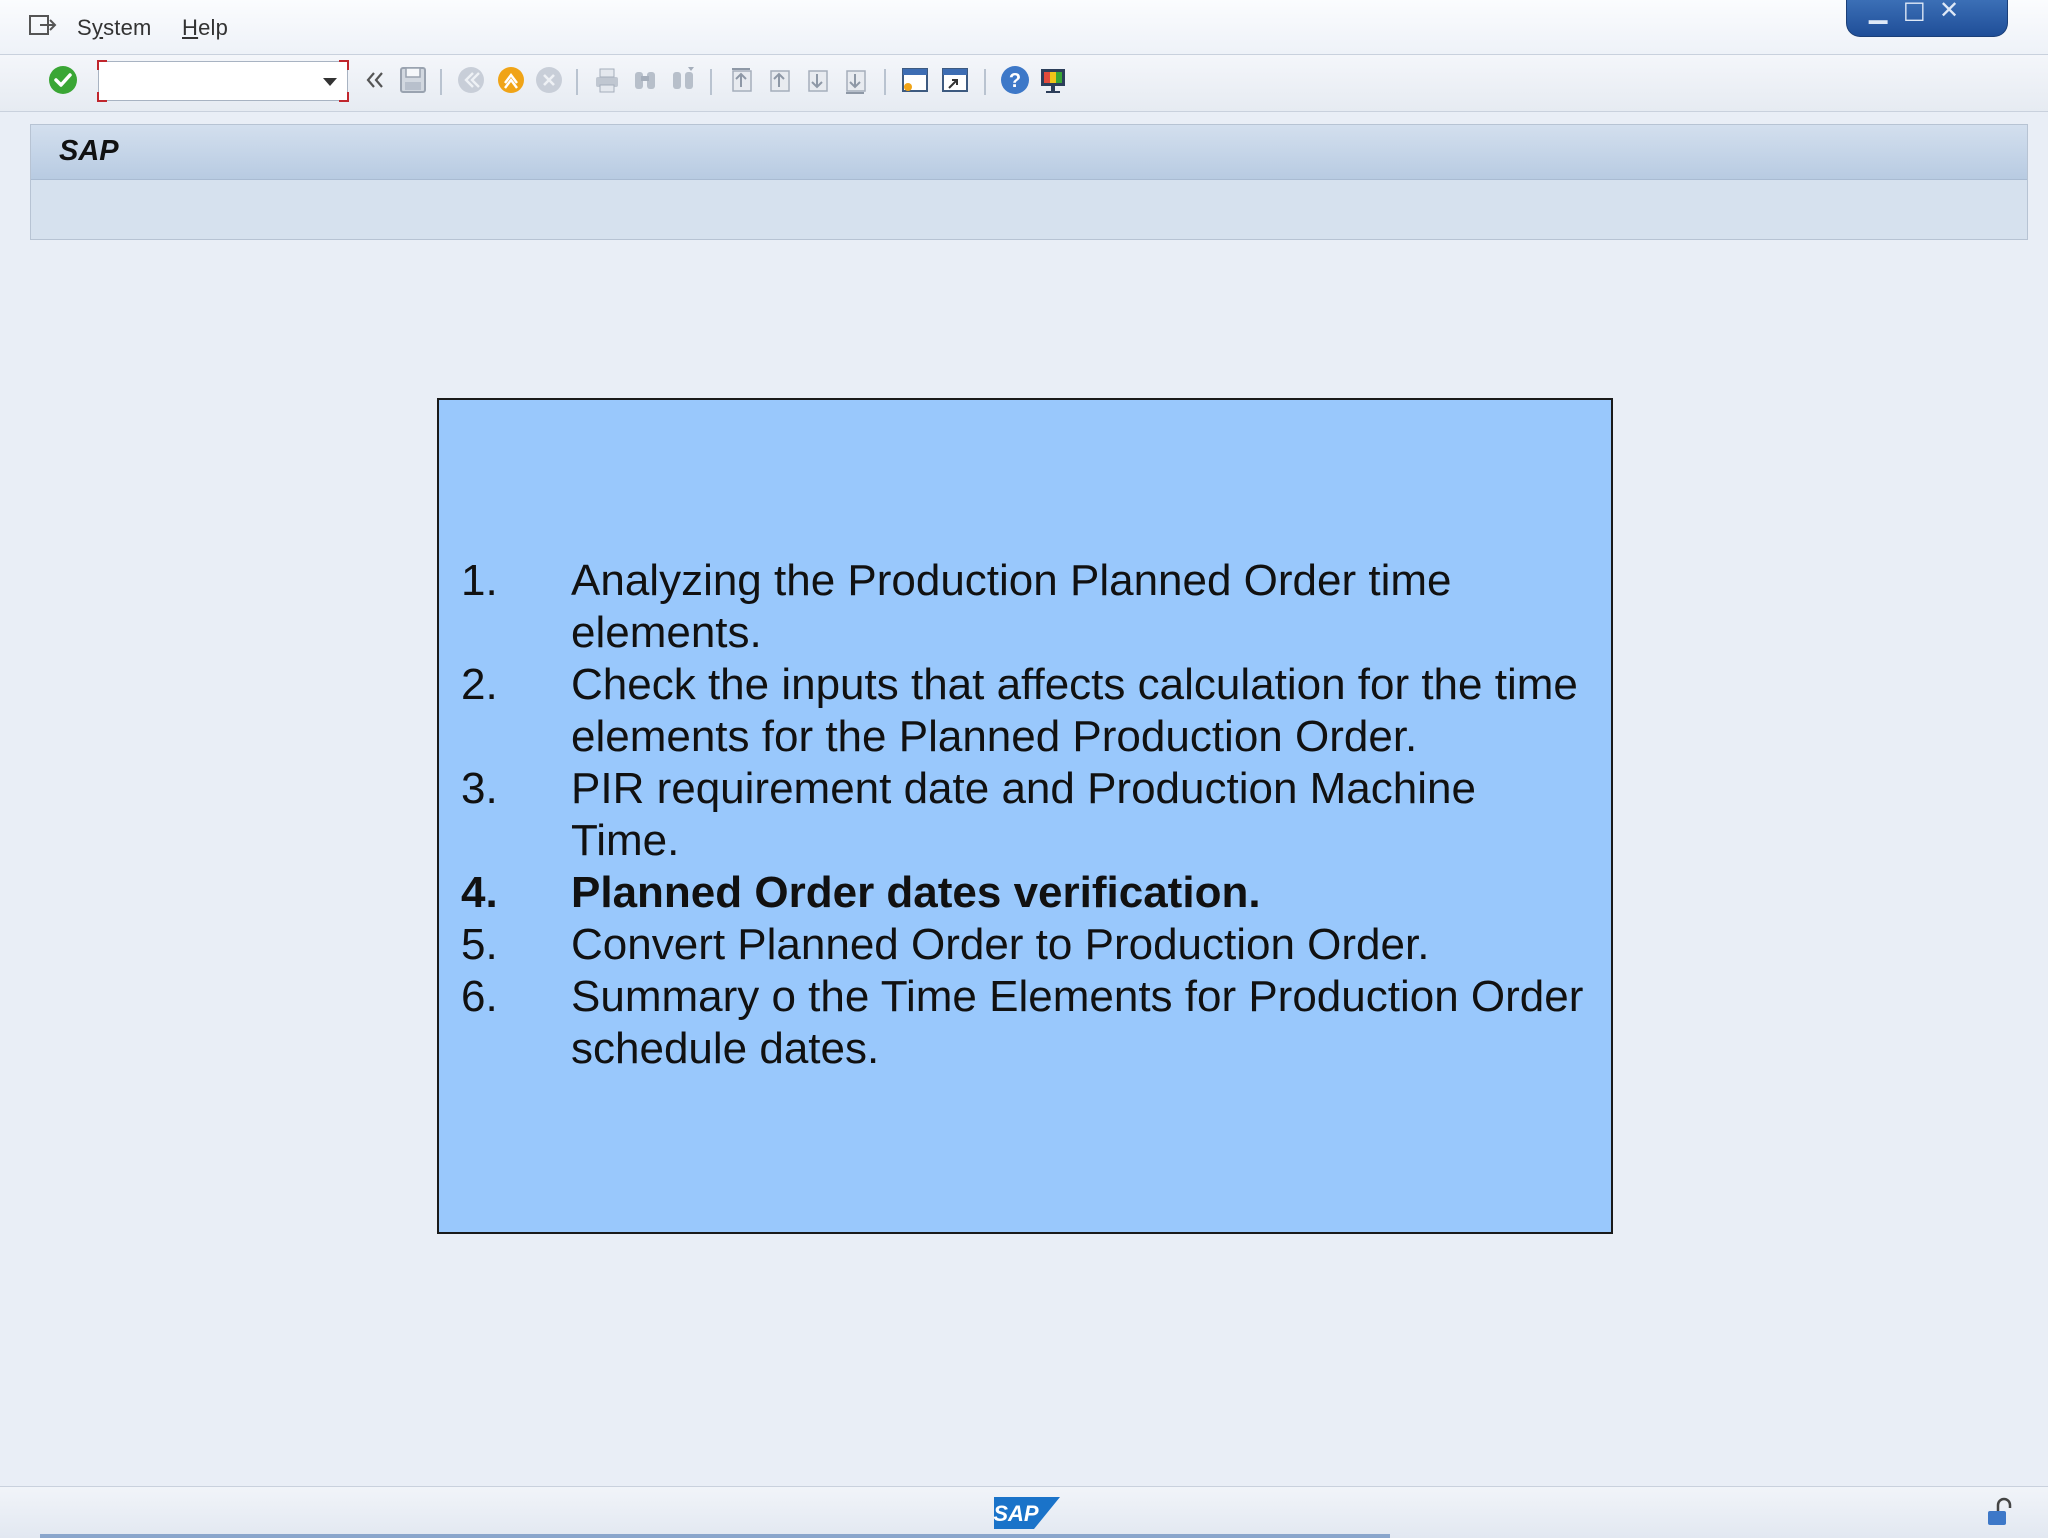 This screenshot has height=1538, width=2048. I want to click on command-field, so click(223, 81).